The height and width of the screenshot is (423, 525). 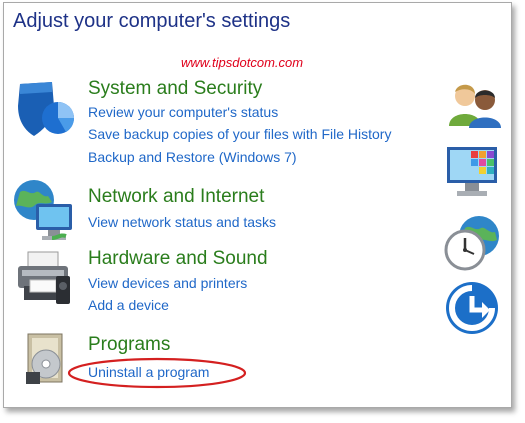 What do you see at coordinates (44, 277) in the screenshot?
I see `printer-icon` at bounding box center [44, 277].